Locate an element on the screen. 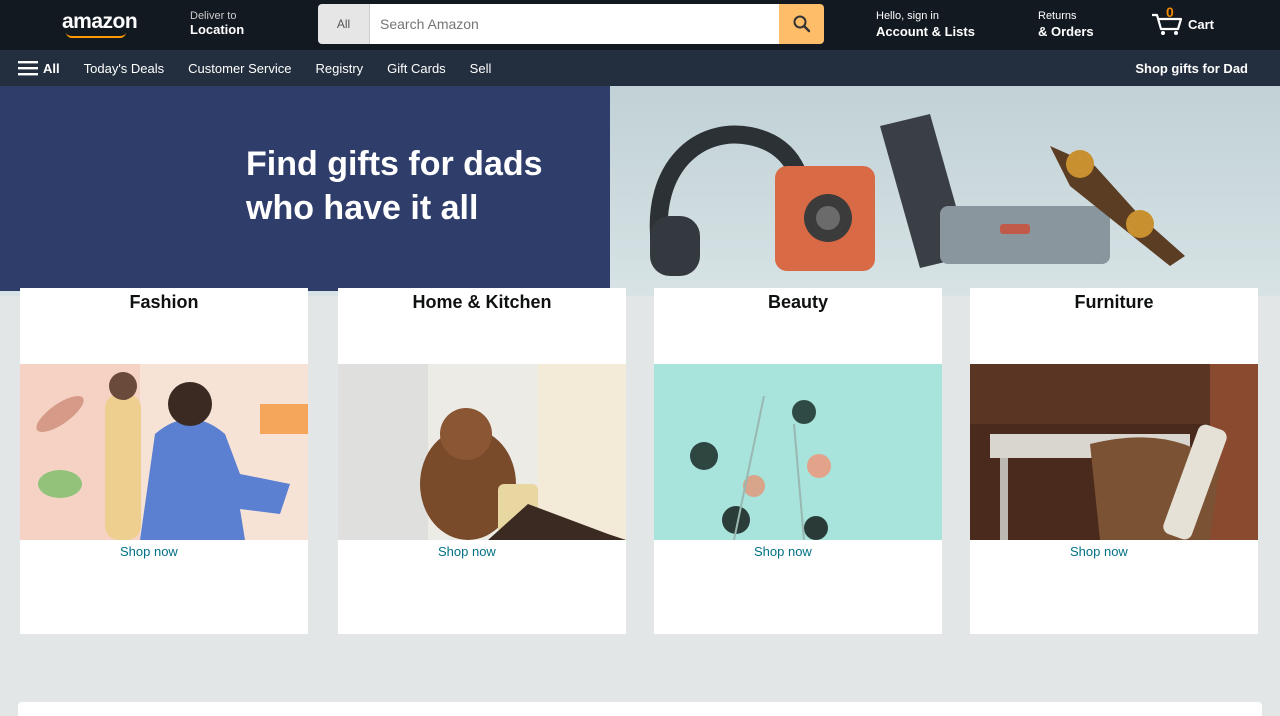 The height and width of the screenshot is (716, 1280). search-bar: All is located at coordinates (571, 24).